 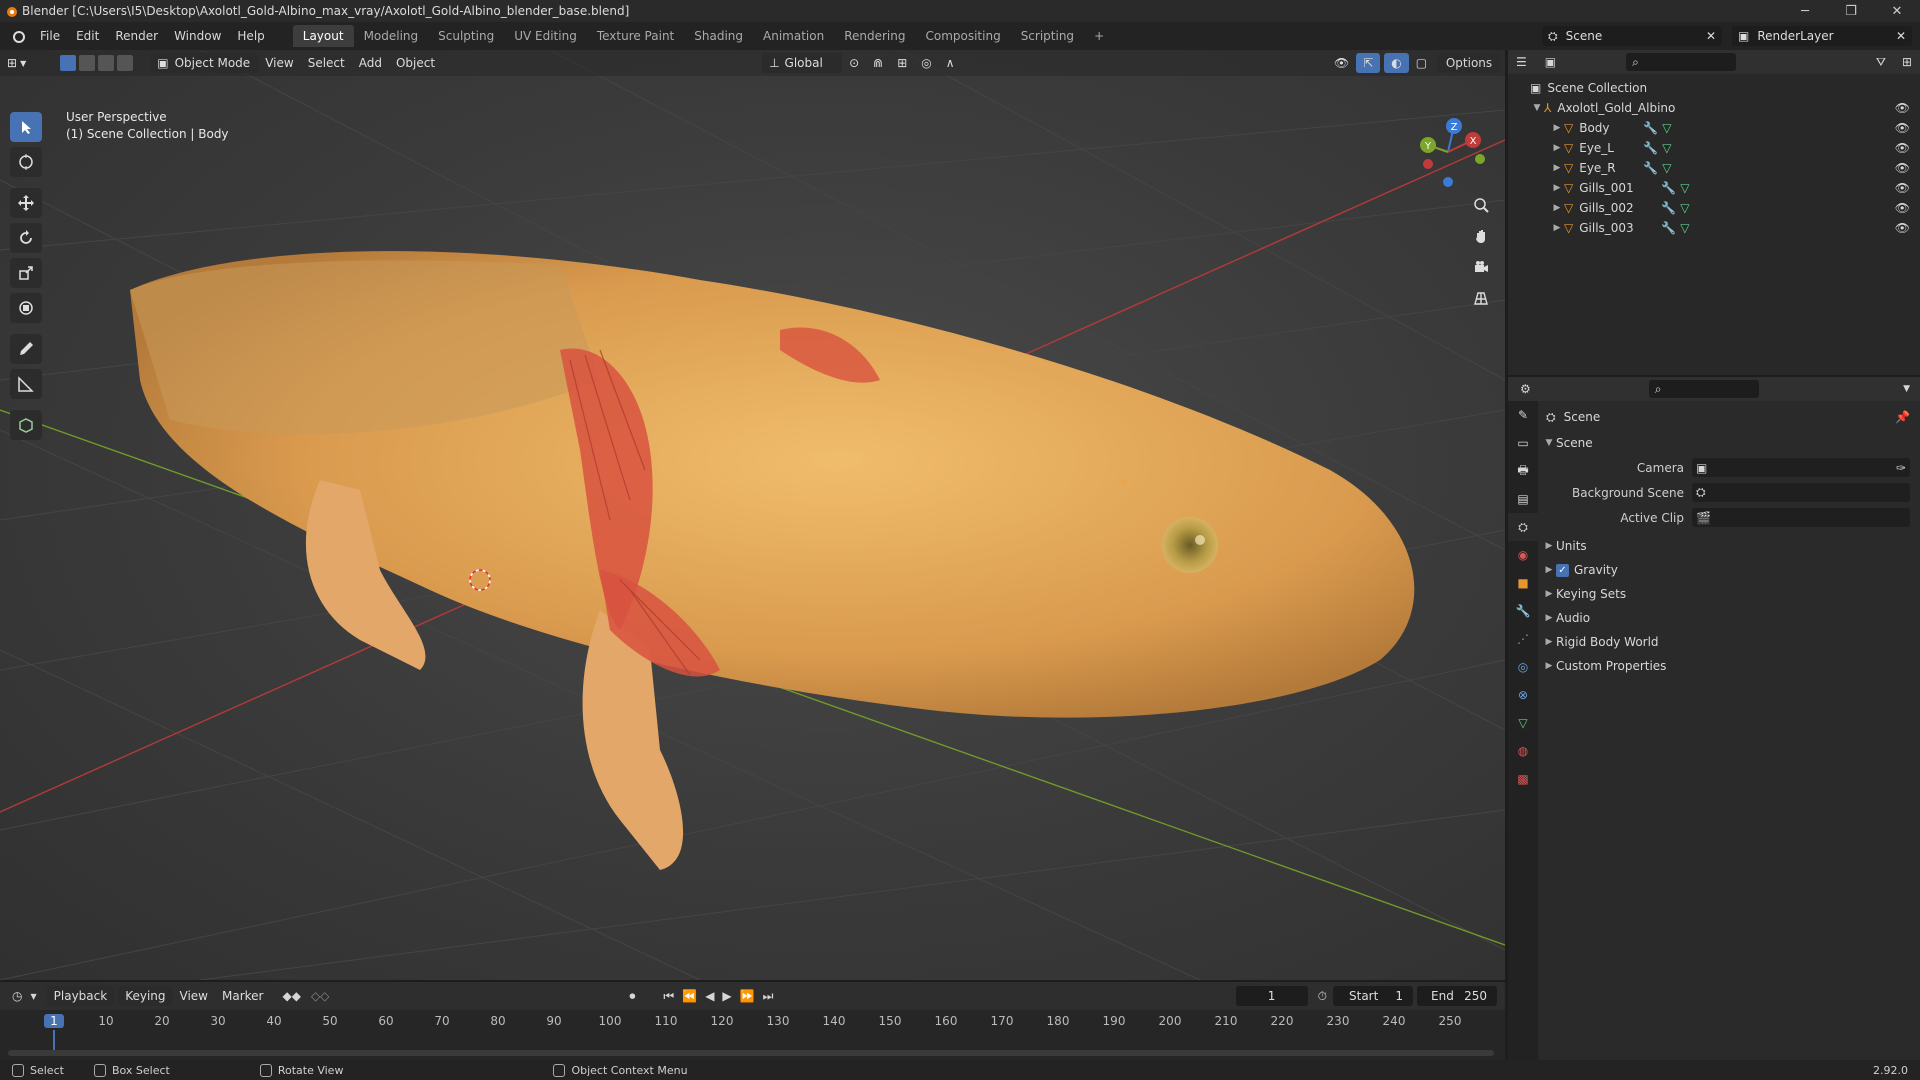 I want to click on menu-add: Add, so click(x=370, y=63).